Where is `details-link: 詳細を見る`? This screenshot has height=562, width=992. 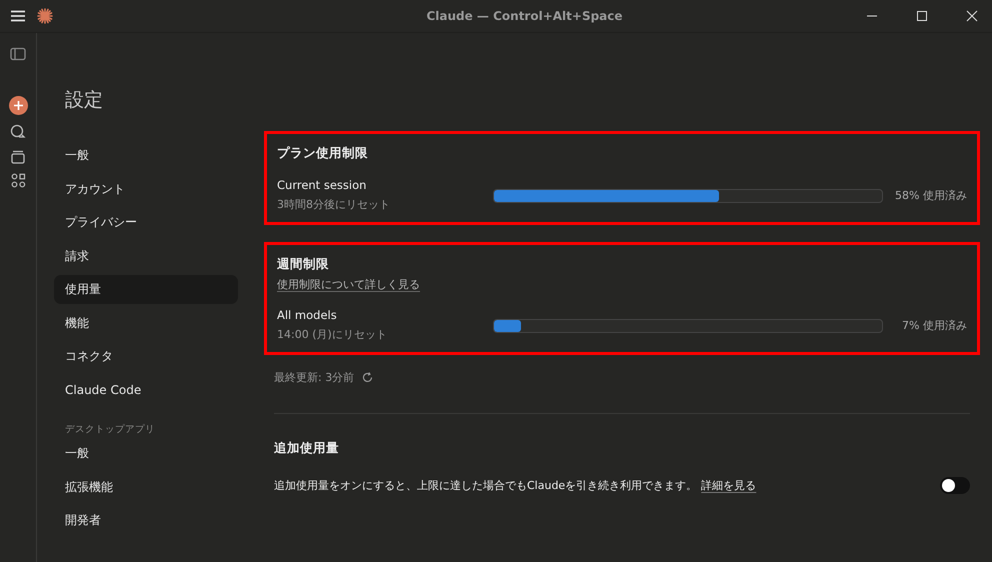
details-link: 詳細を見る is located at coordinates (728, 485).